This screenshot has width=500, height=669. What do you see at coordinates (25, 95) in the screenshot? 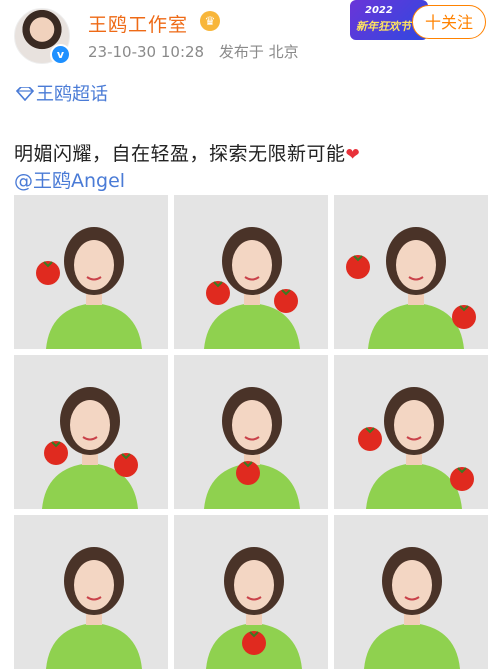
I see `diamond-icon` at bounding box center [25, 95].